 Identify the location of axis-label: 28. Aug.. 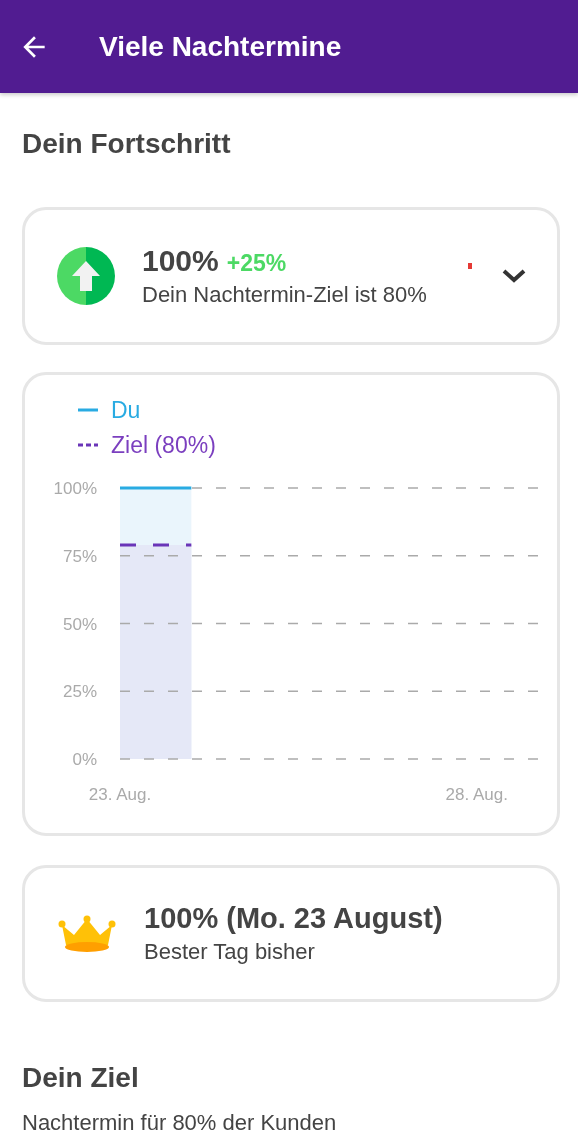
(476, 794).